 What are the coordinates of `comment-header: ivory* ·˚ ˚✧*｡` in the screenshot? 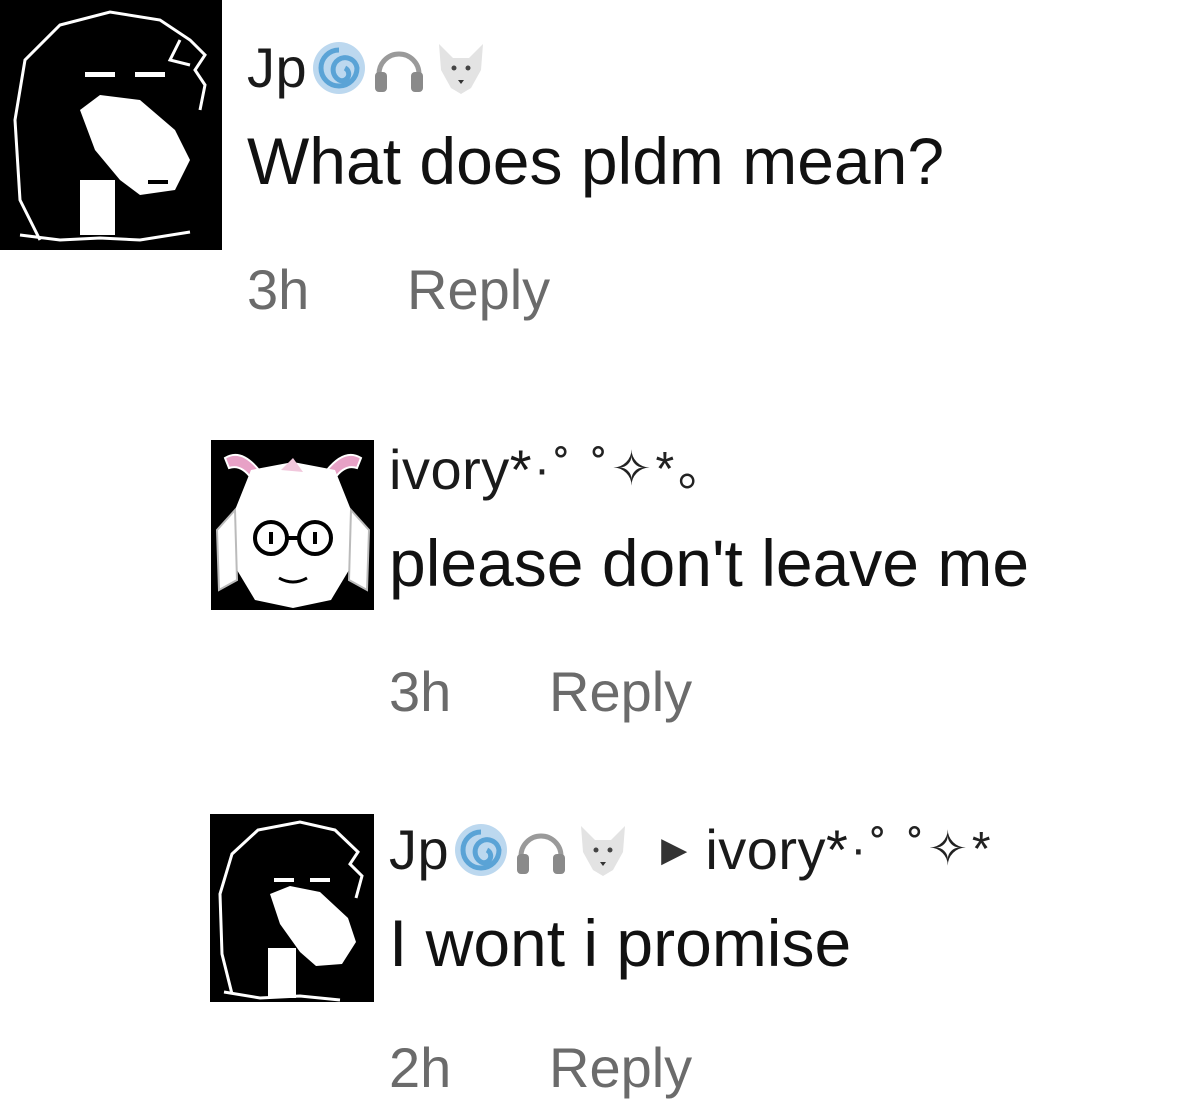 It's located at (547, 470).